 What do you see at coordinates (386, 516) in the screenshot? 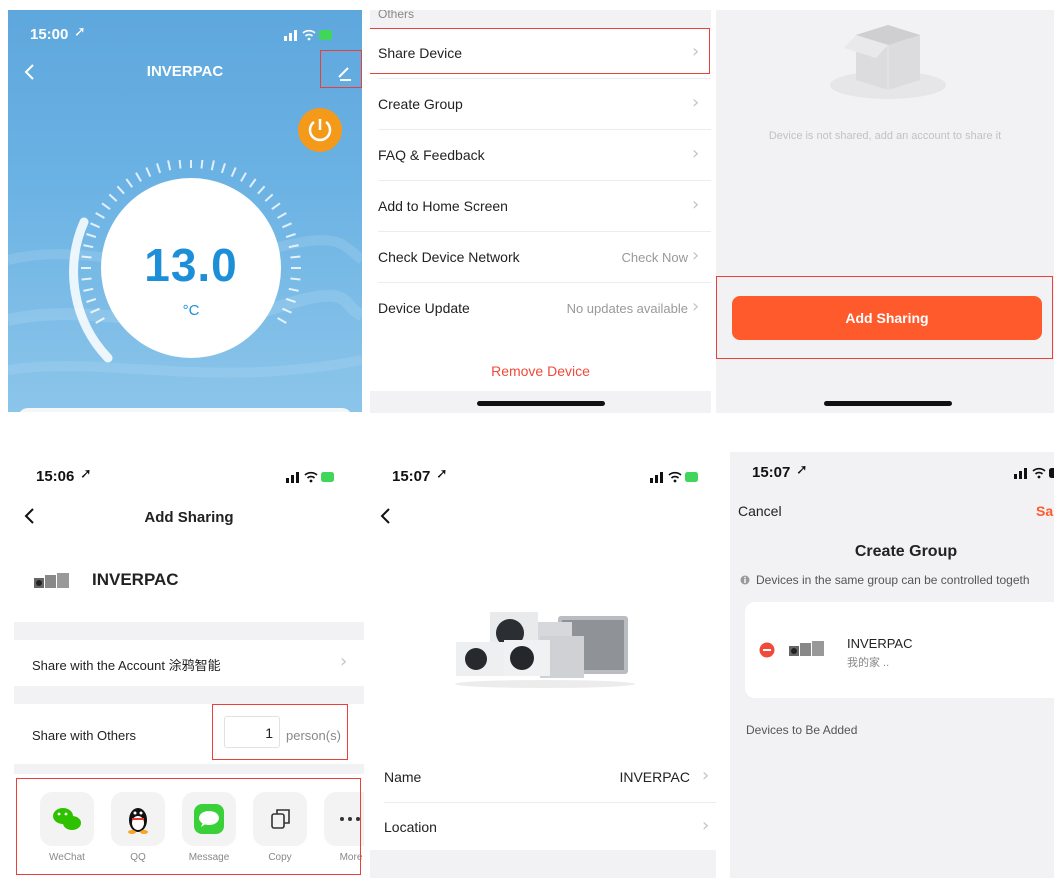
I see `back-icon` at bounding box center [386, 516].